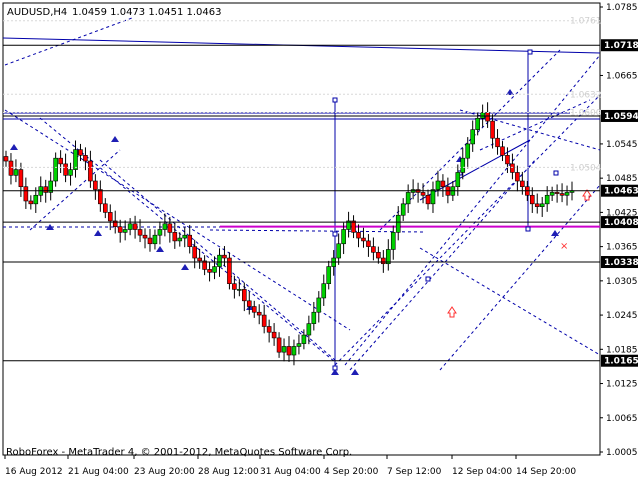  I want to click on y-tick-label: 1.0065, so click(622, 419).